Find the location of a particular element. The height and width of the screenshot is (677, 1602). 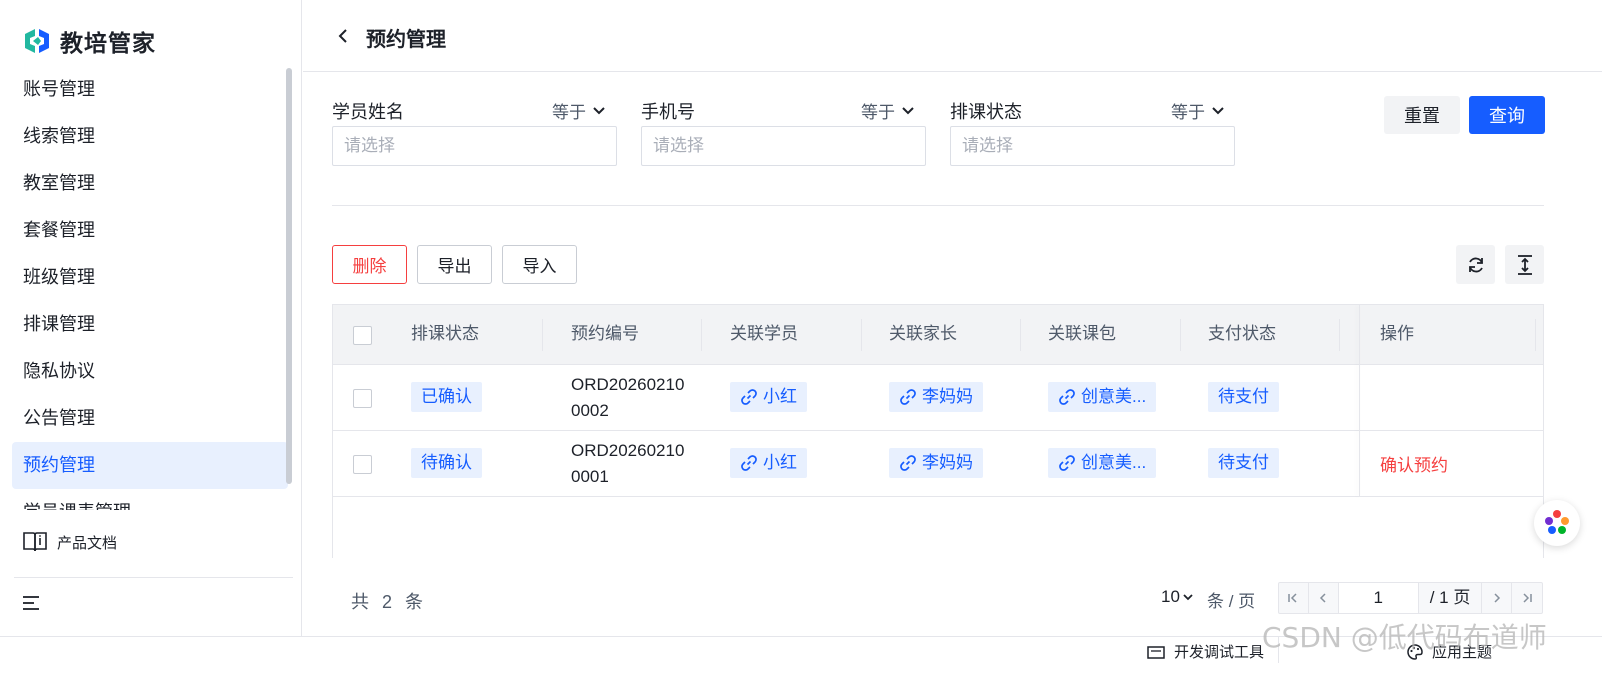

table-row: 已确认 ORD20260210 0002 小红 李妈妈 创意美... 待支付 is located at coordinates (938, 398).